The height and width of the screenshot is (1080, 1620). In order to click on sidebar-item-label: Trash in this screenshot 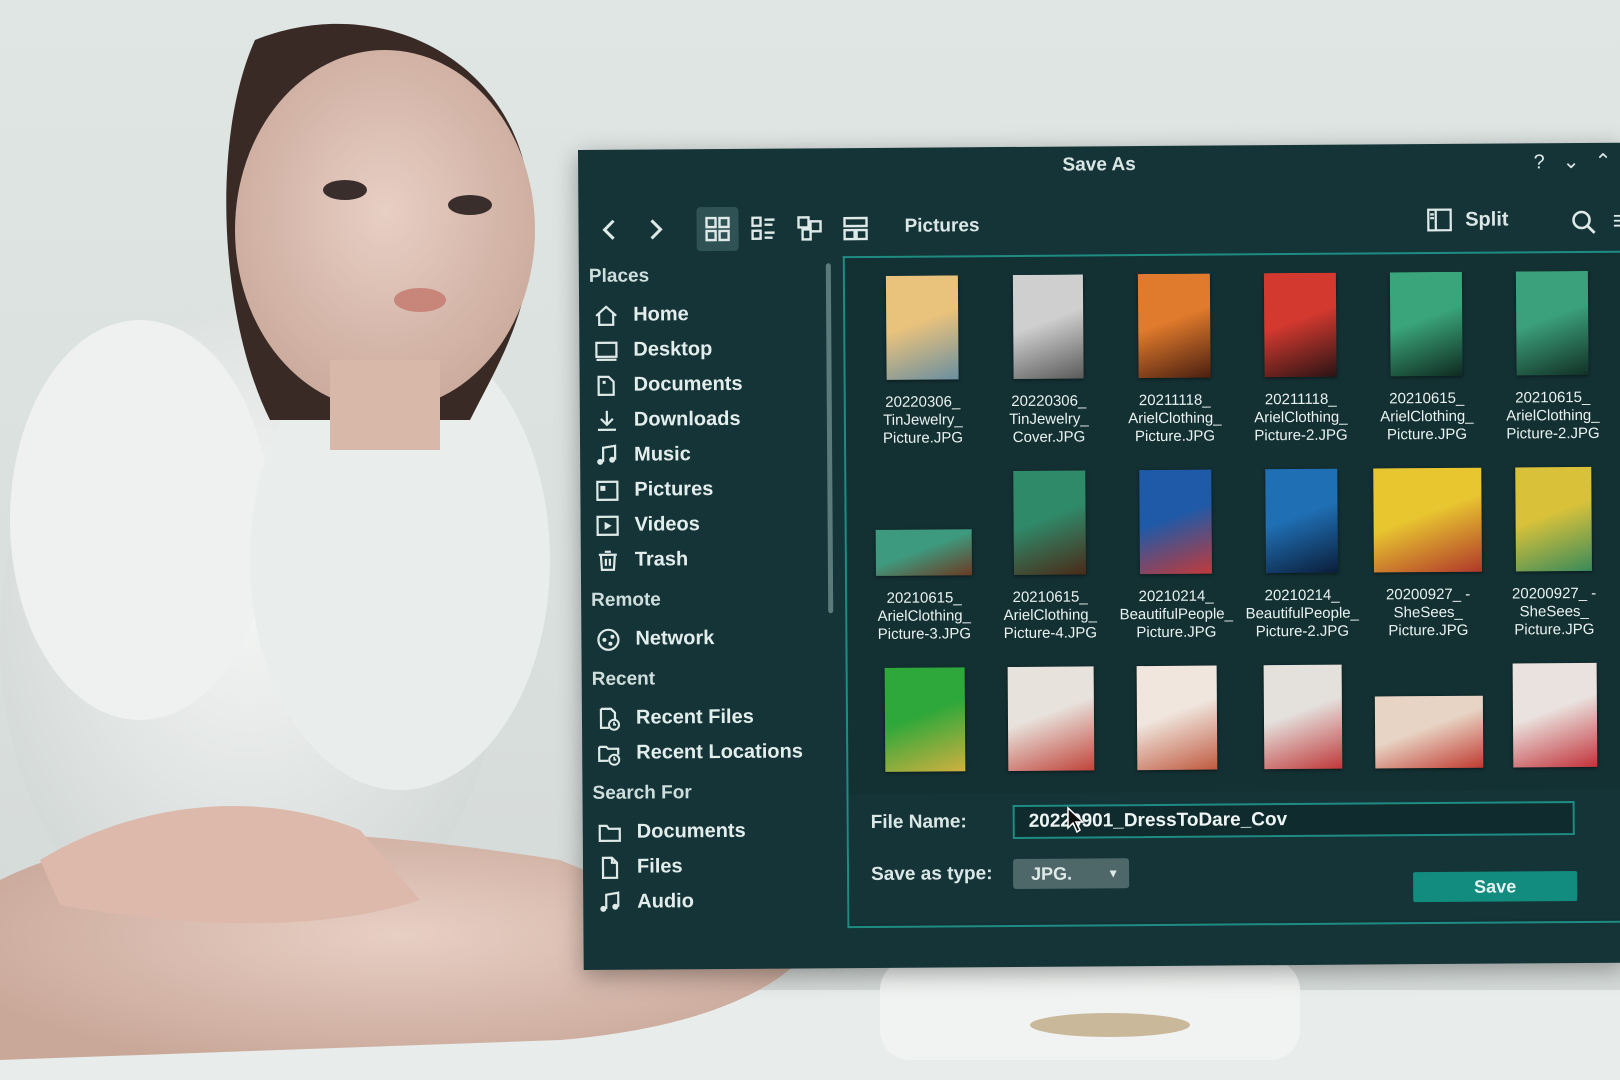, I will do `click(661, 559)`.